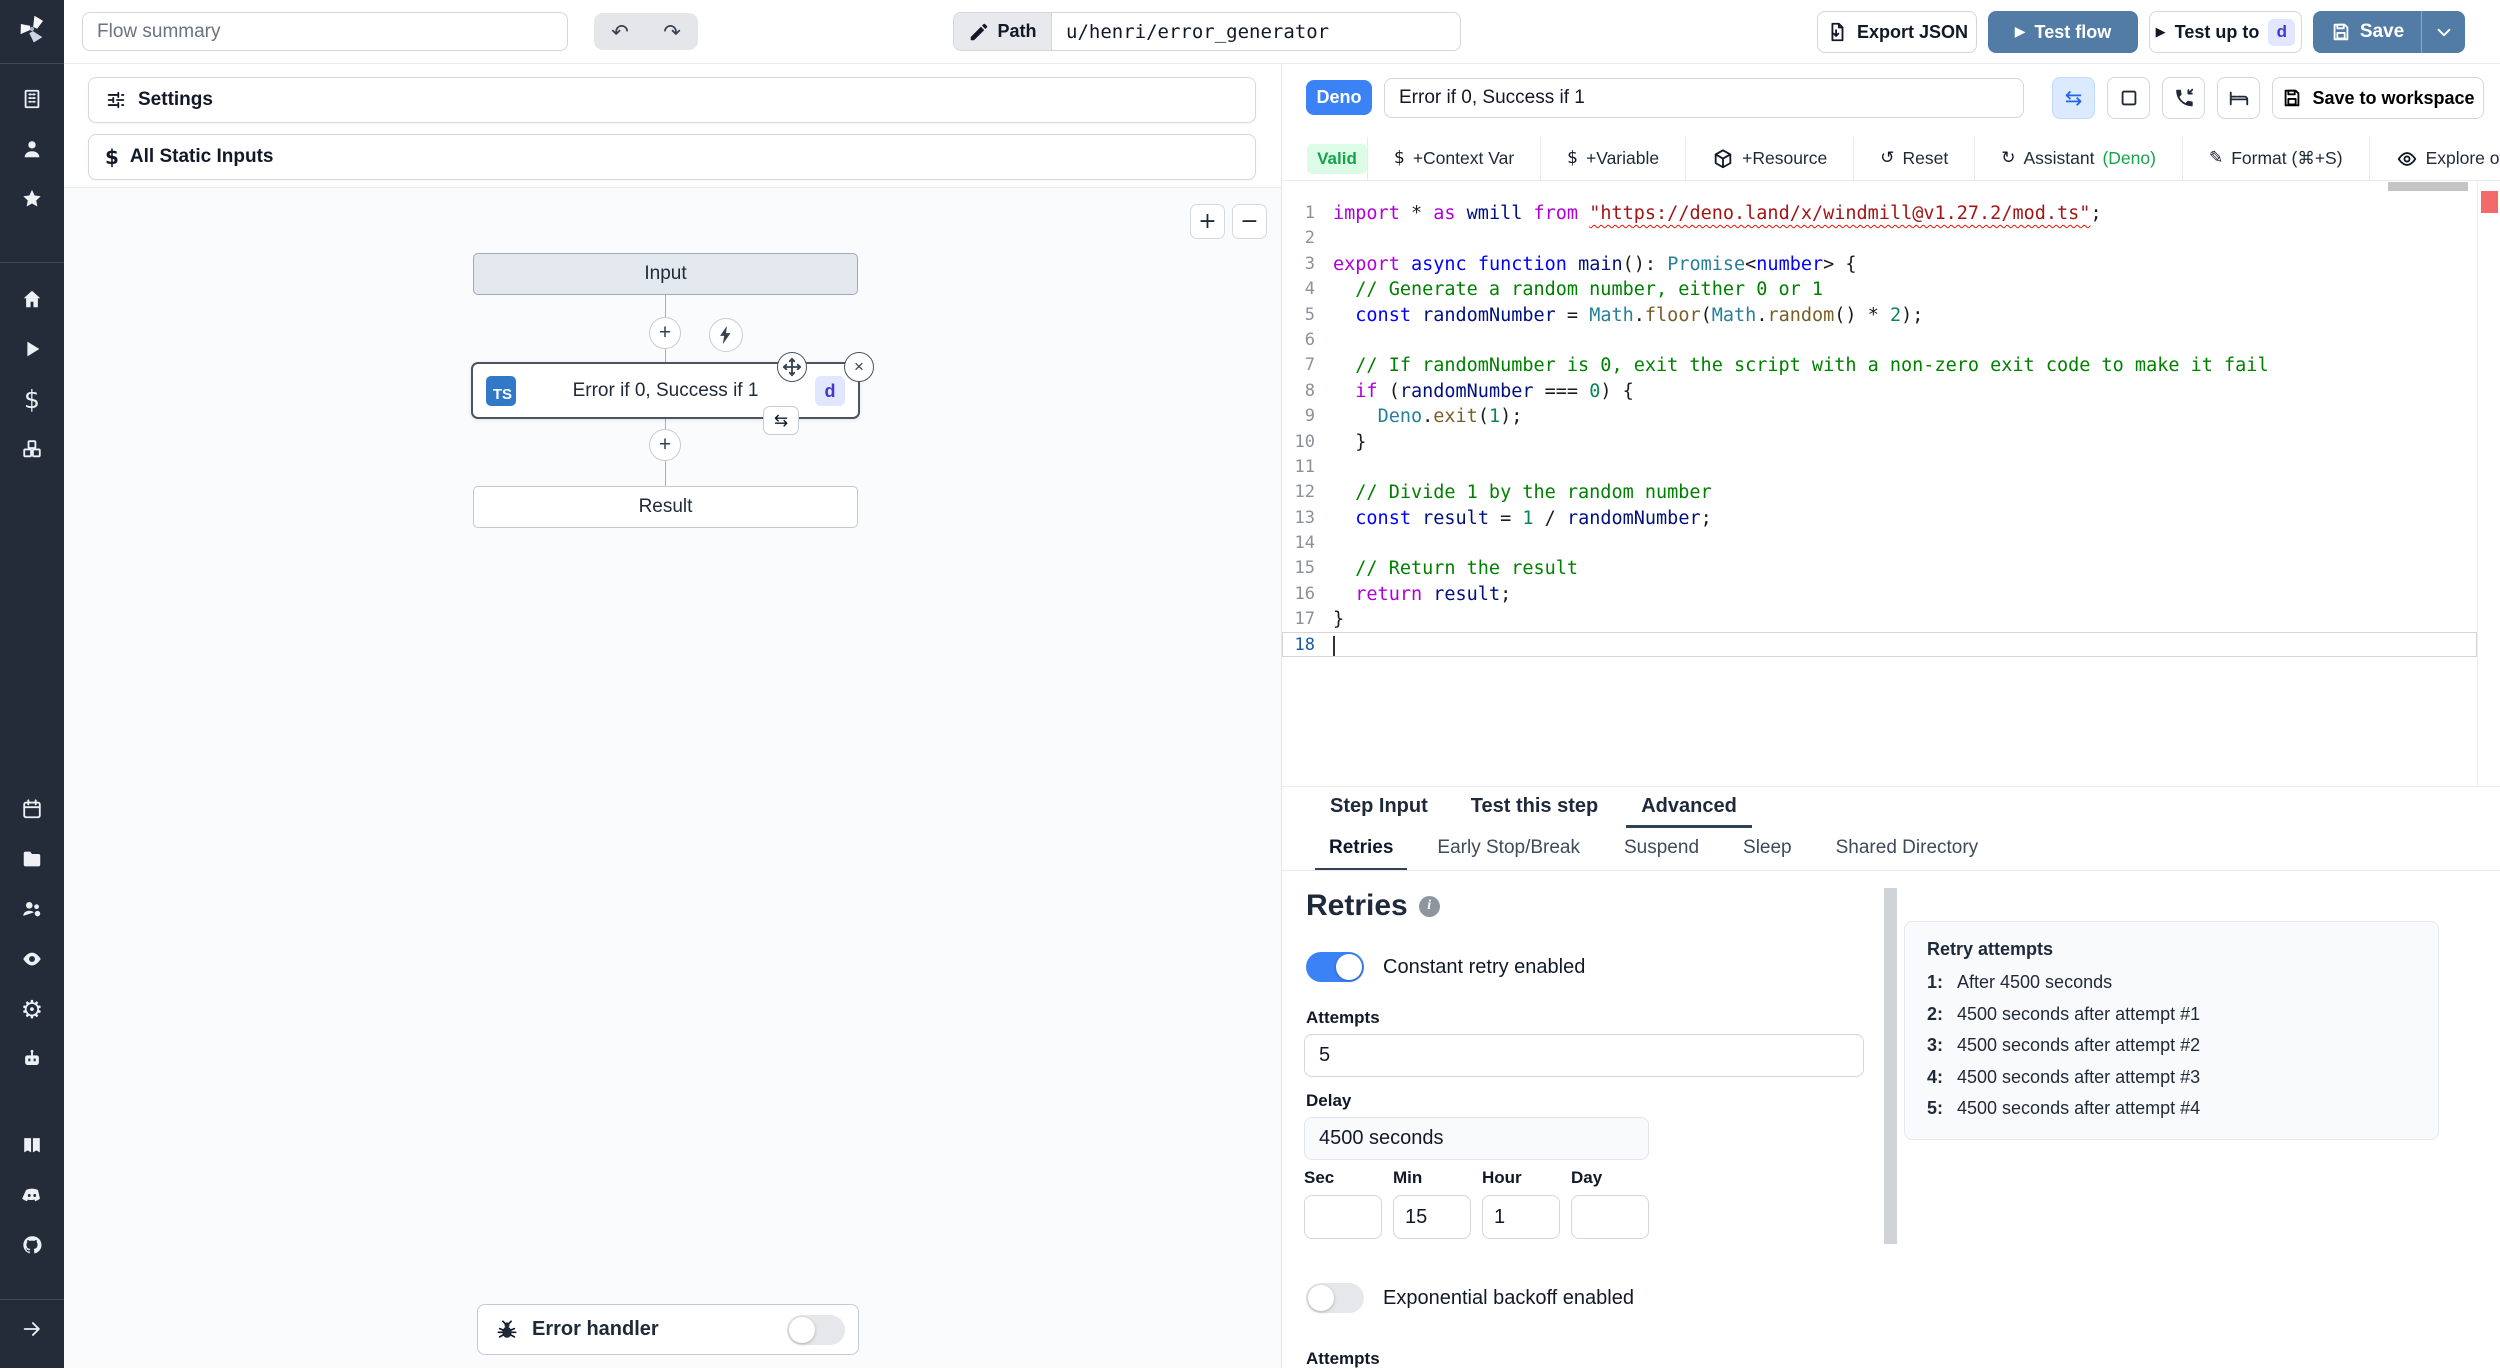 The height and width of the screenshot is (1369, 2500). What do you see at coordinates (2382, 31) in the screenshot?
I see `save-label: Save` at bounding box center [2382, 31].